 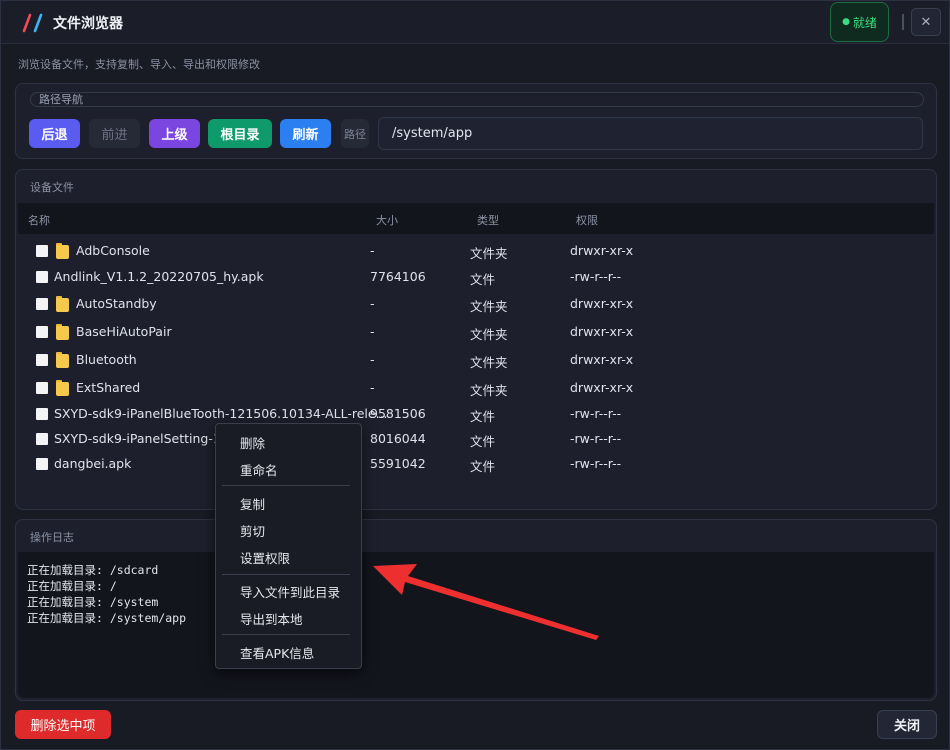 I want to click on delete-selected-button: 删除选中项, so click(x=63, y=724).